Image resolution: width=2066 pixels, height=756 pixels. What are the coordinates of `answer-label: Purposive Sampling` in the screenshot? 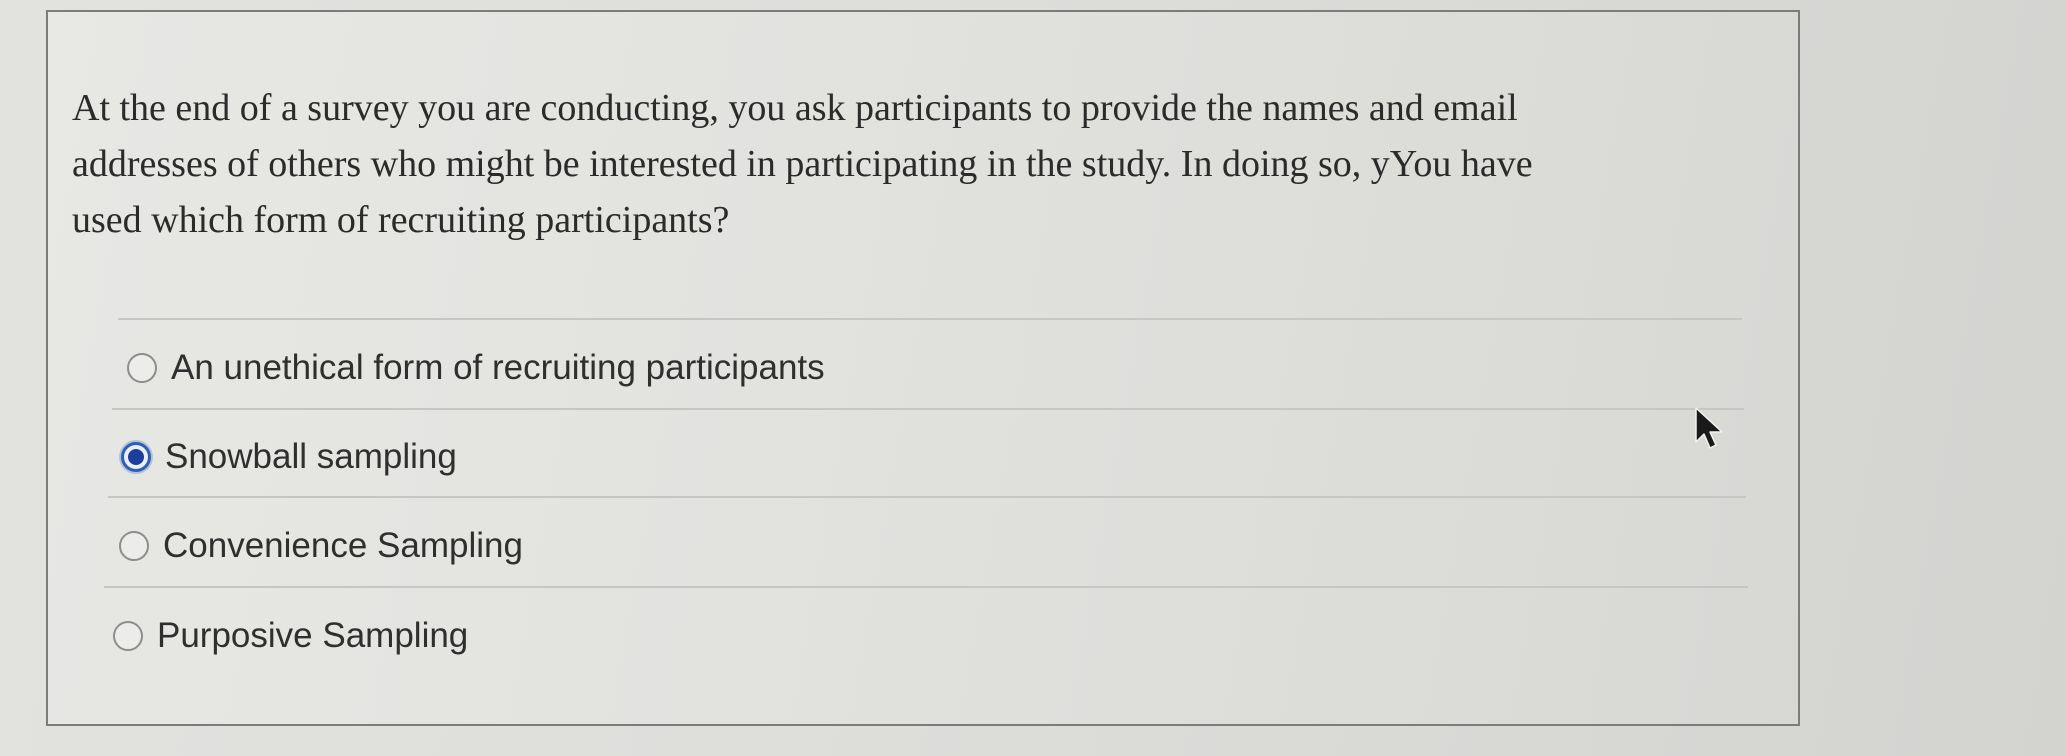 It's located at (313, 635).